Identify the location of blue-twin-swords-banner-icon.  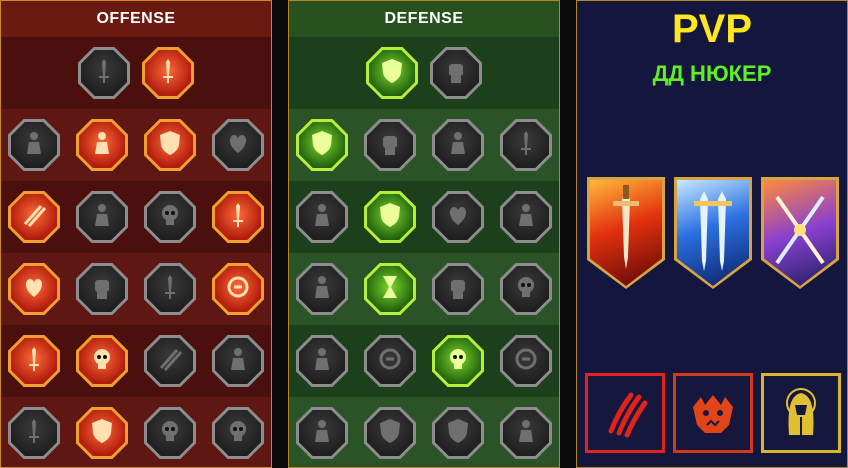
(713, 231).